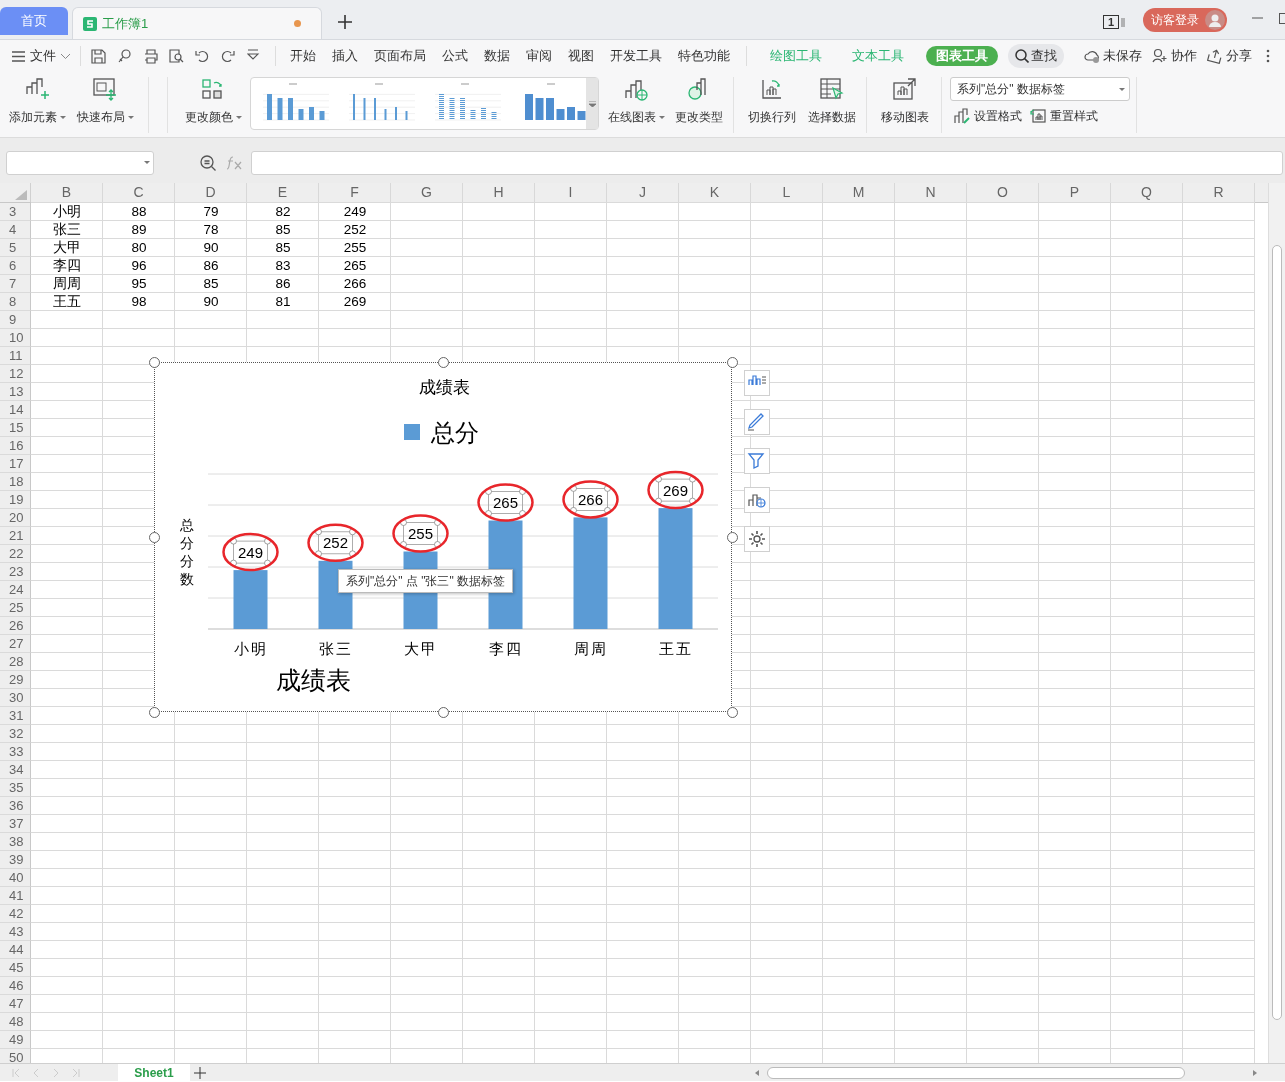 Image resolution: width=1285 pixels, height=1082 pixels. I want to click on row-number: 42, so click(15, 914).